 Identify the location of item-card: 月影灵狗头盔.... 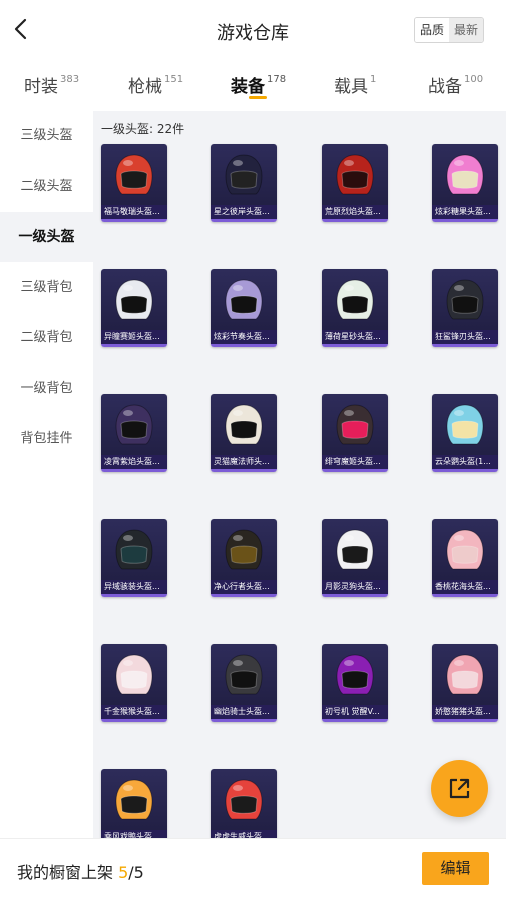
(355, 558).